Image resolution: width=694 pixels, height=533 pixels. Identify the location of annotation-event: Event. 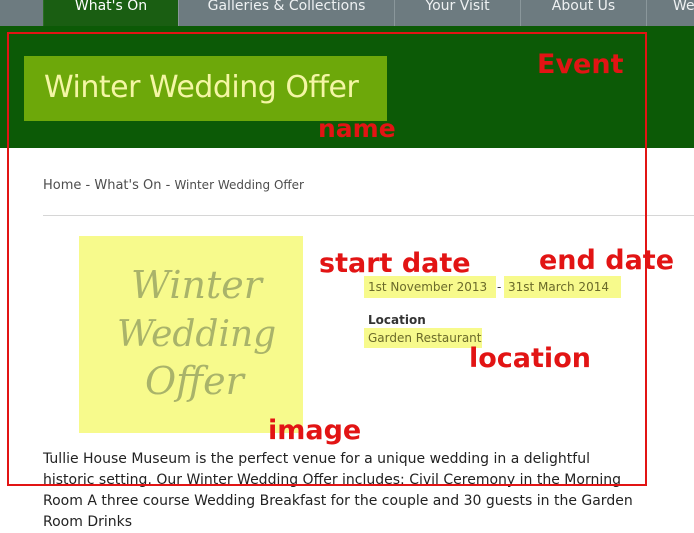
(580, 64).